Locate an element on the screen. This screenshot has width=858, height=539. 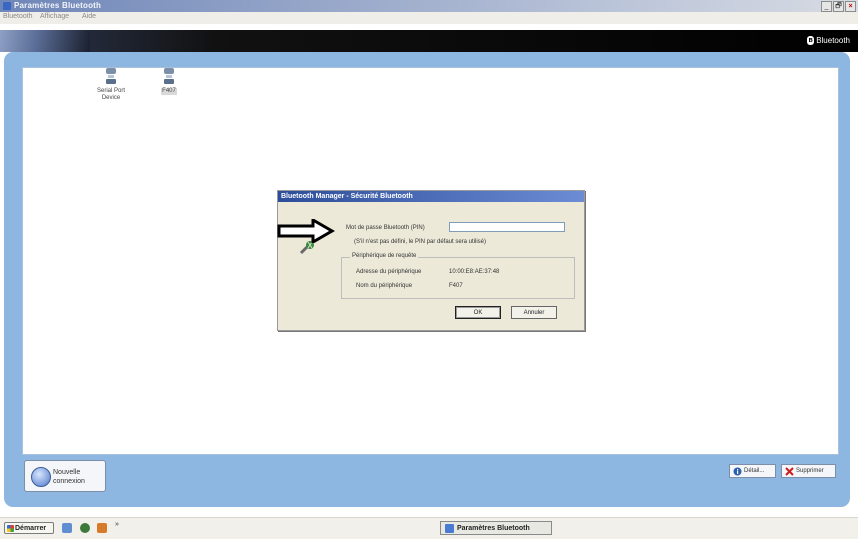
pin-label: Mot de passe Bluetooth (PIN) is located at coordinates (385, 228).